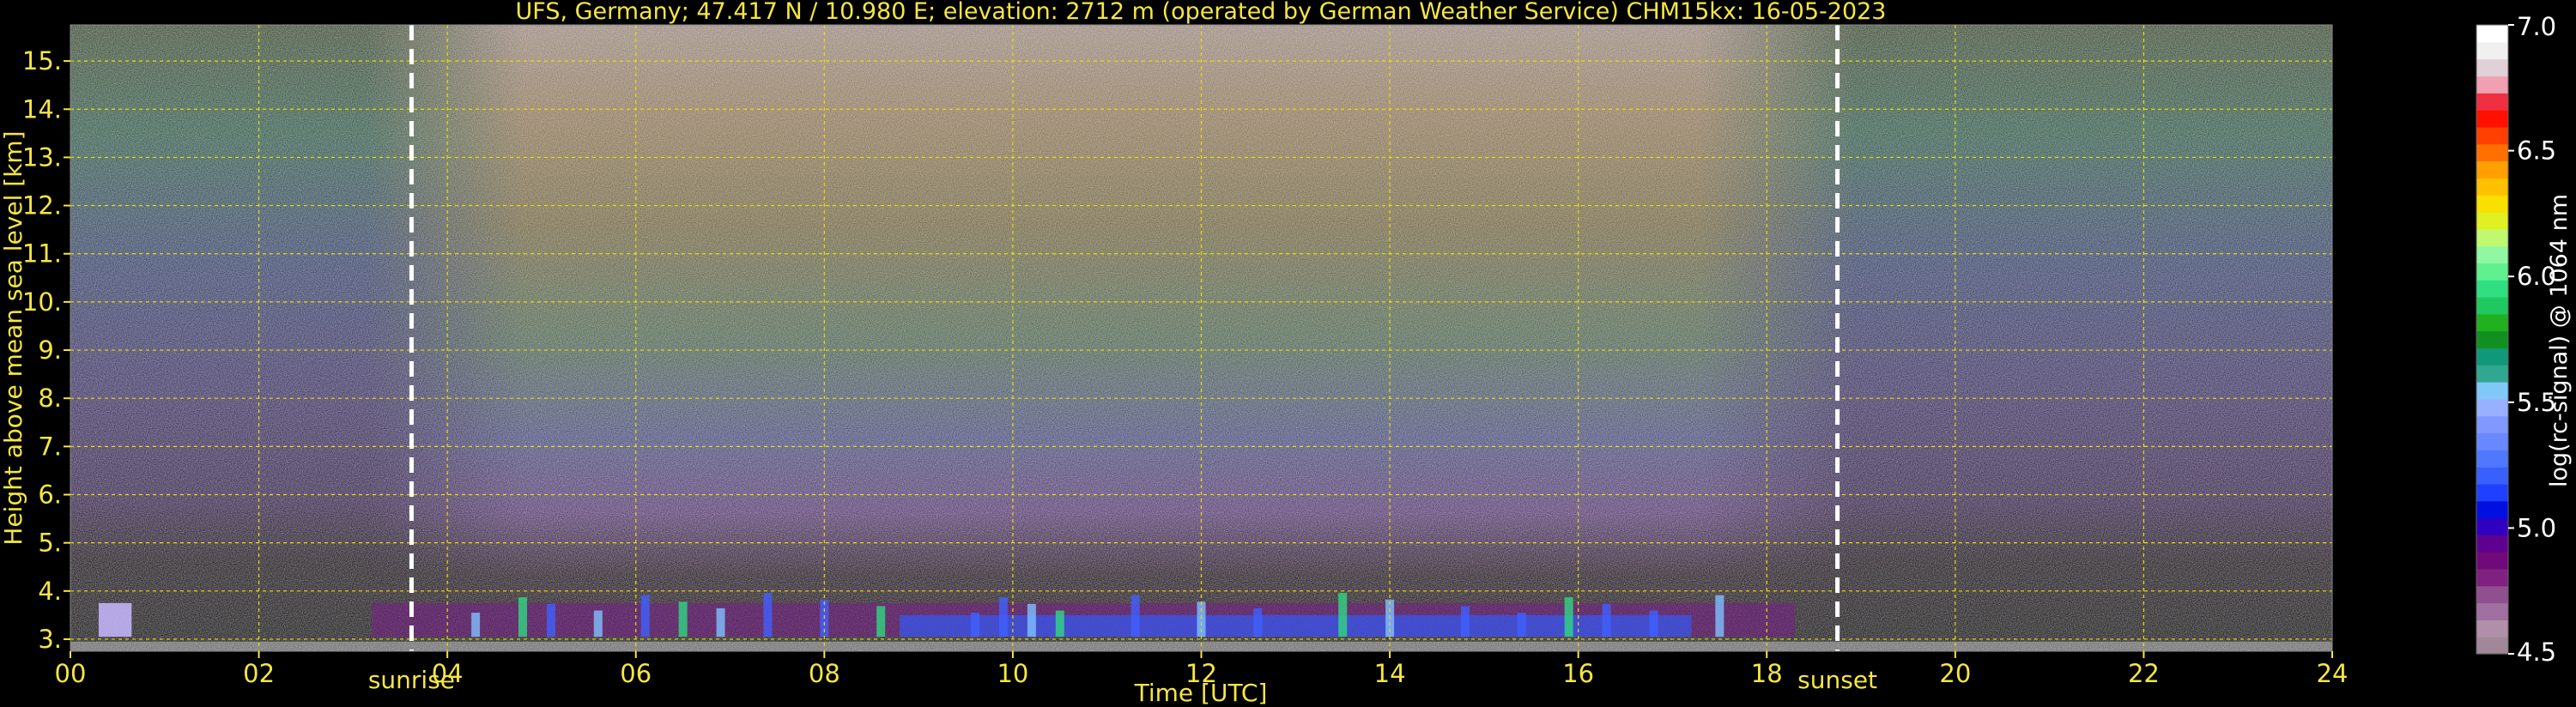 The image size is (2576, 707). What do you see at coordinates (2516, 339) in the screenshot?
I see `colorbar: 7.06.56.05.55.04.5` at bounding box center [2516, 339].